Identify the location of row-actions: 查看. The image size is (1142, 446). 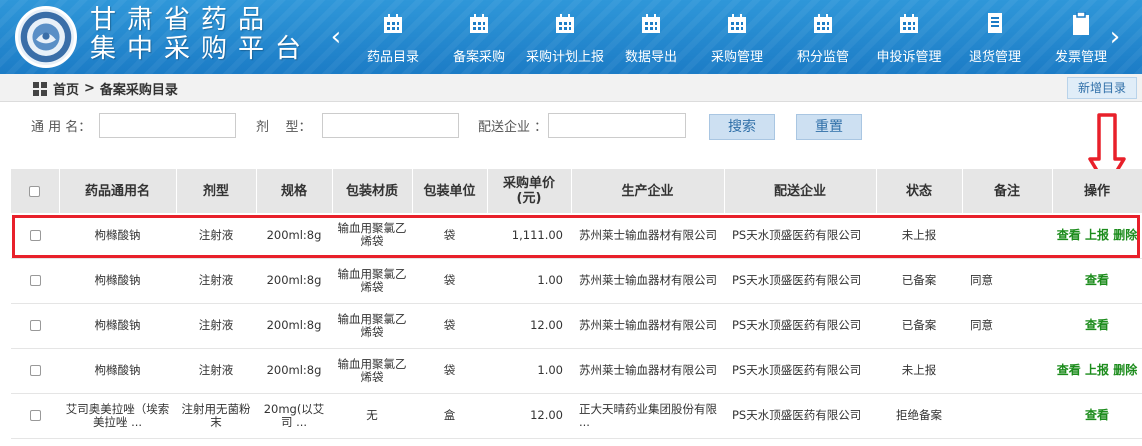
(1097, 415).